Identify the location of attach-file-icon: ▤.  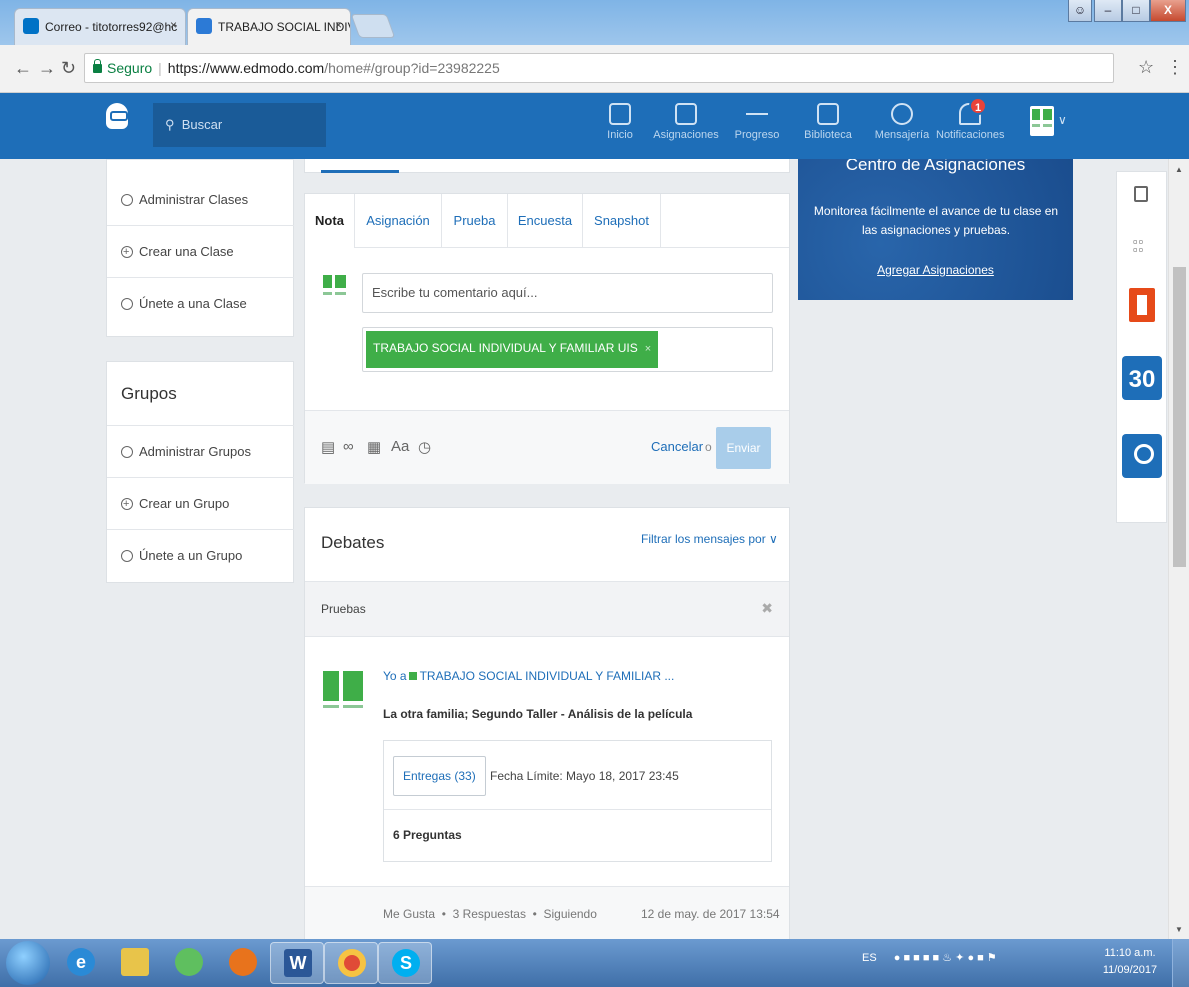
(328, 447).